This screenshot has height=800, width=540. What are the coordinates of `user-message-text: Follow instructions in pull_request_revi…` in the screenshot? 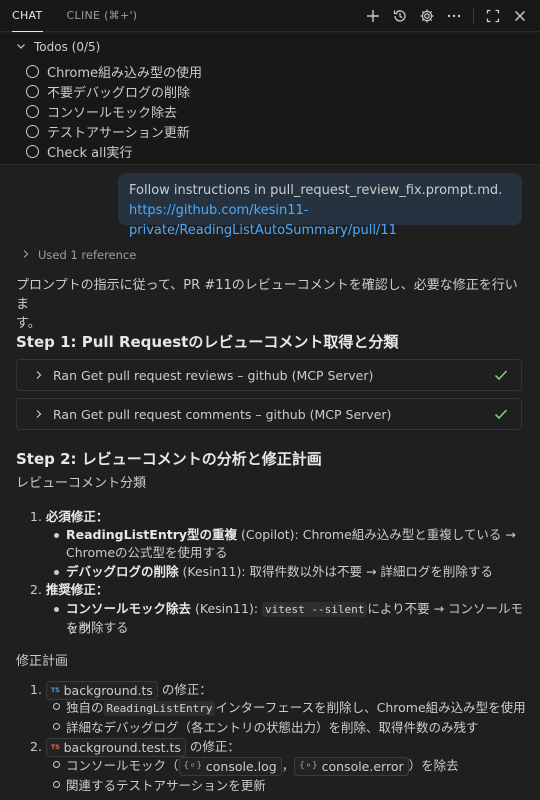 It's located at (316, 190).